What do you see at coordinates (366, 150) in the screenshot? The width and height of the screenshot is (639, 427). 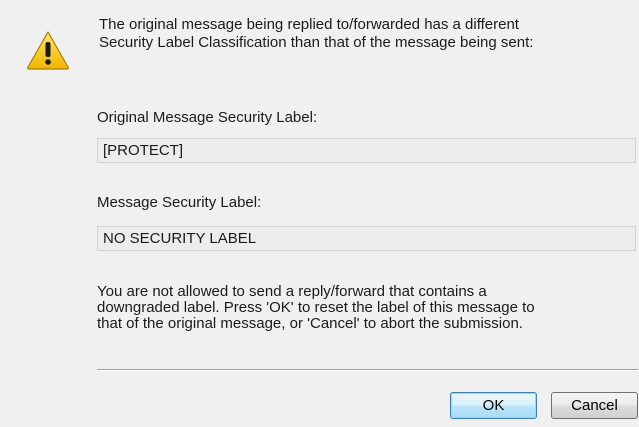 I see `original-label-field: [PROTECT]` at bounding box center [366, 150].